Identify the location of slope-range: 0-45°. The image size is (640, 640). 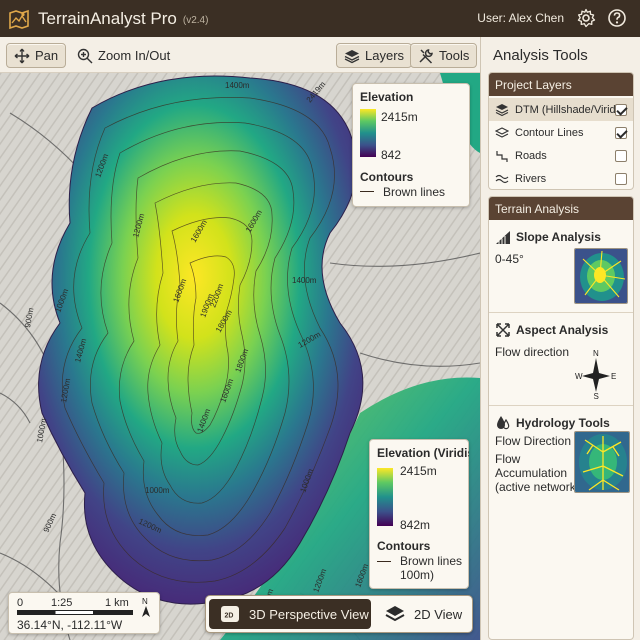
(509, 259).